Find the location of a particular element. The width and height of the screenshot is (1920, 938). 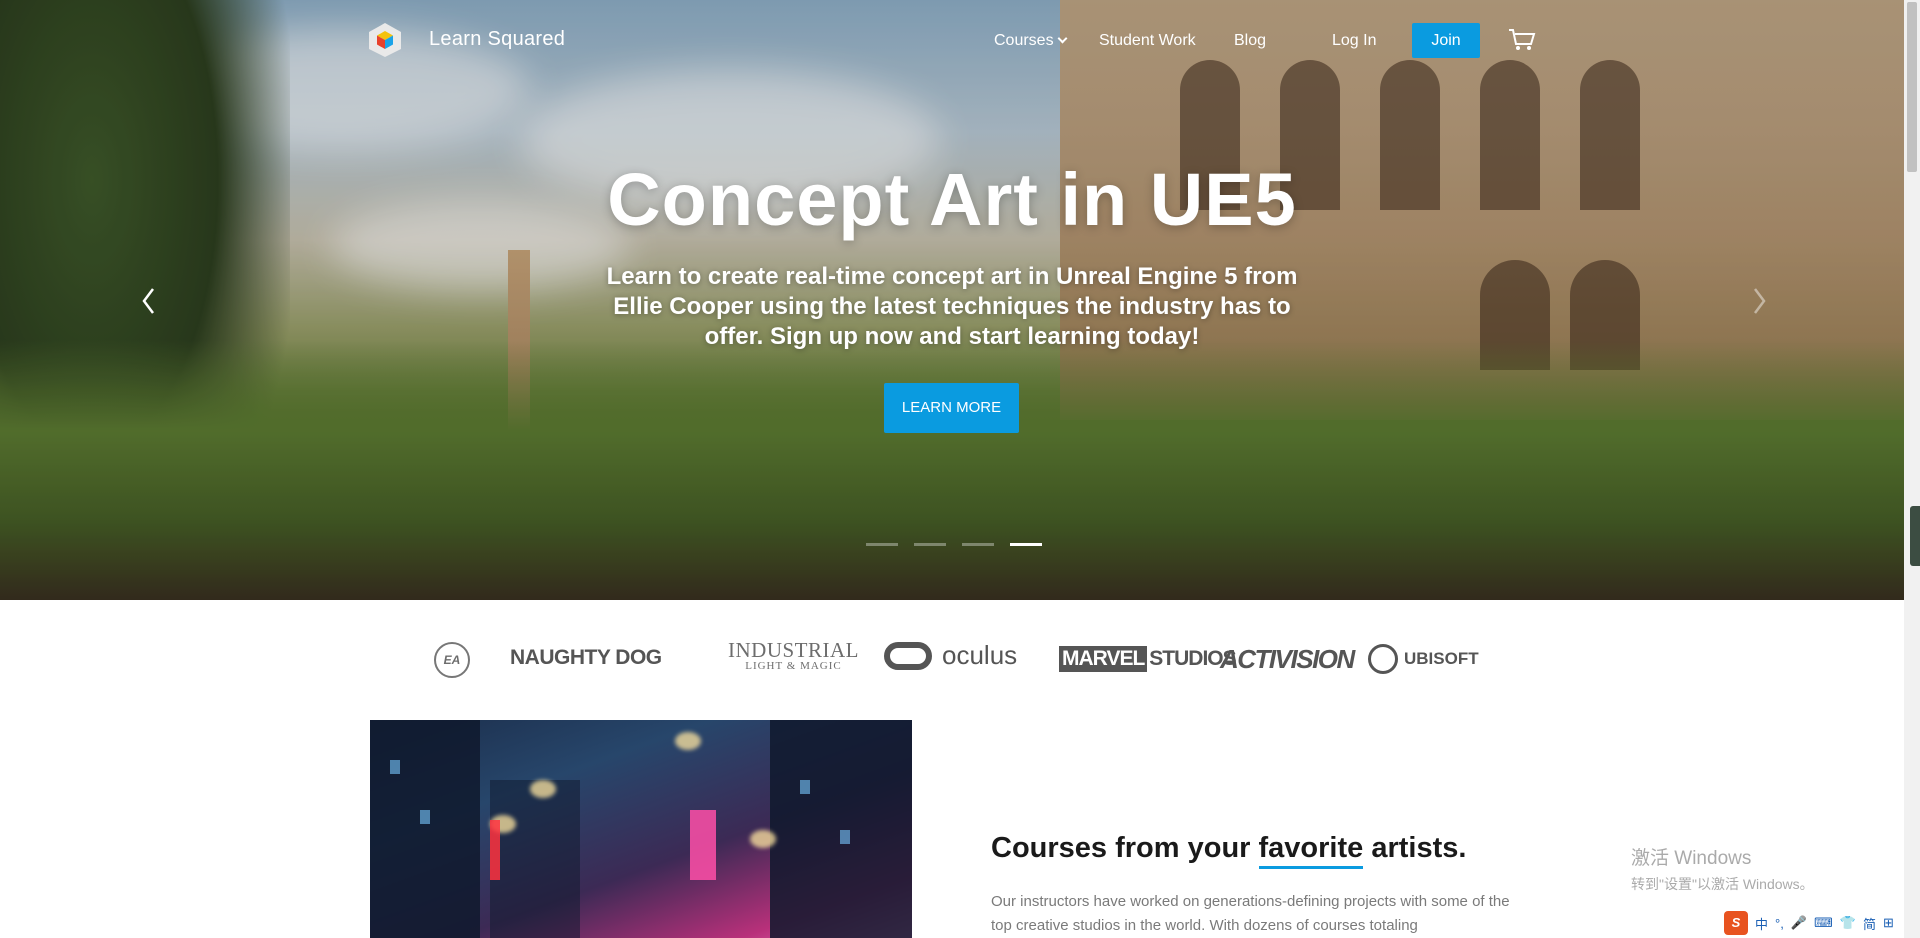

ime-lang: 中 is located at coordinates (1761, 923).